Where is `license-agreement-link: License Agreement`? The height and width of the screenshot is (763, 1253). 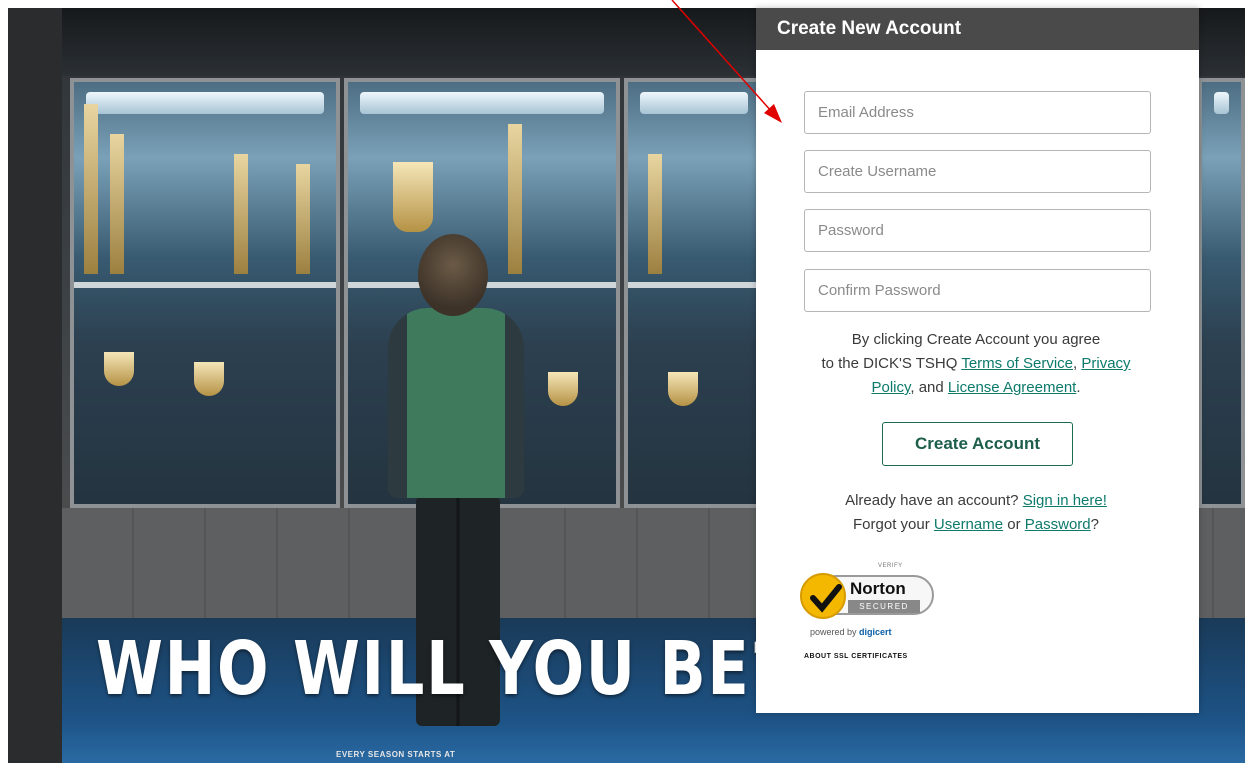 license-agreement-link: License Agreement is located at coordinates (1012, 387).